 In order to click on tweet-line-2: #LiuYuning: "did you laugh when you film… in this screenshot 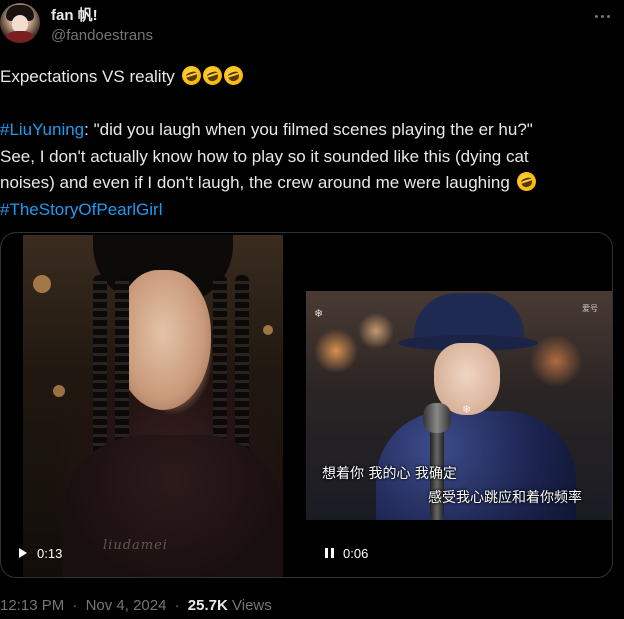, I will do `click(266, 129)`.